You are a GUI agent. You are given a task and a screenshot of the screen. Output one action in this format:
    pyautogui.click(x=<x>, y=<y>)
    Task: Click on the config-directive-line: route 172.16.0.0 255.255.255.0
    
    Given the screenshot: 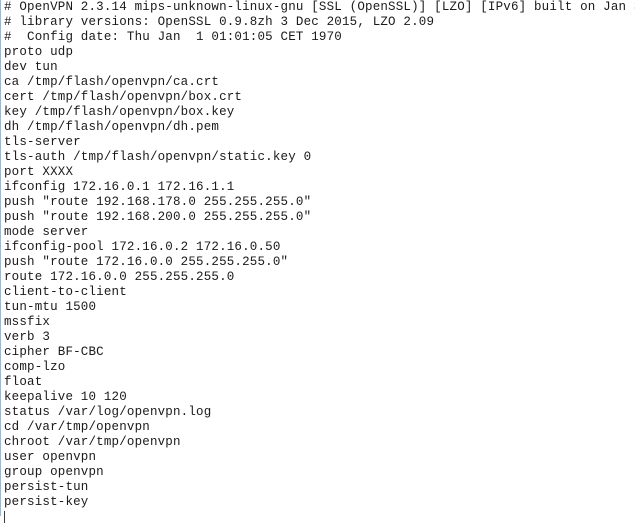 What is the action you would take?
    pyautogui.click(x=119, y=277)
    